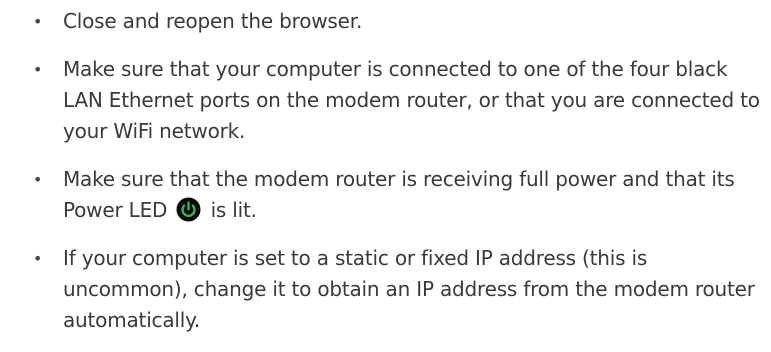 The image size is (771, 352). What do you see at coordinates (213, 21) in the screenshot?
I see `list-item-text: Close and reopen the browser.` at bounding box center [213, 21].